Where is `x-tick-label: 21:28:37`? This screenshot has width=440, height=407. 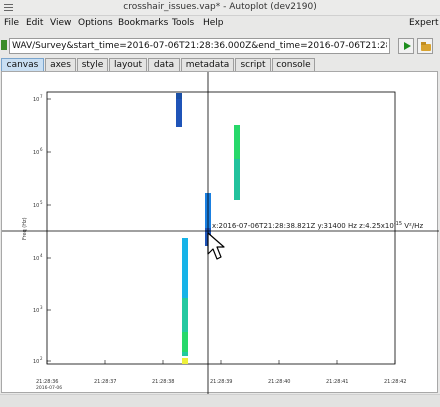 x-tick-label: 21:28:37 is located at coordinates (105, 382).